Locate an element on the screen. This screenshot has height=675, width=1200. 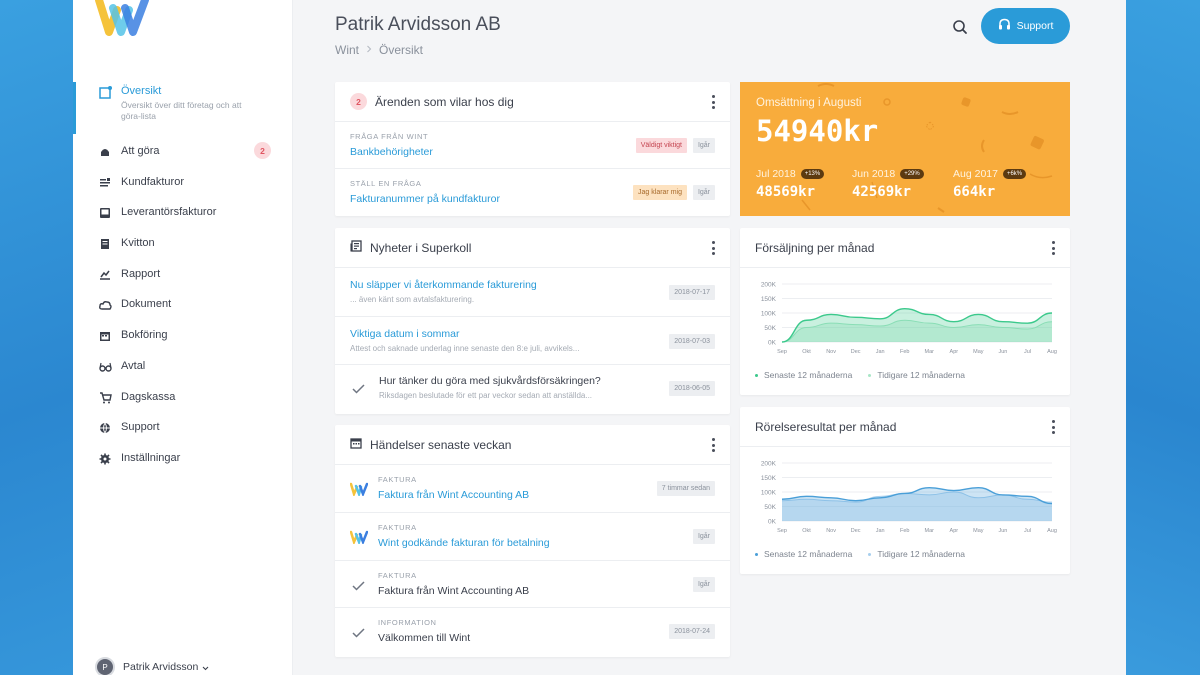
date-badge: Igår is located at coordinates (703, 145).